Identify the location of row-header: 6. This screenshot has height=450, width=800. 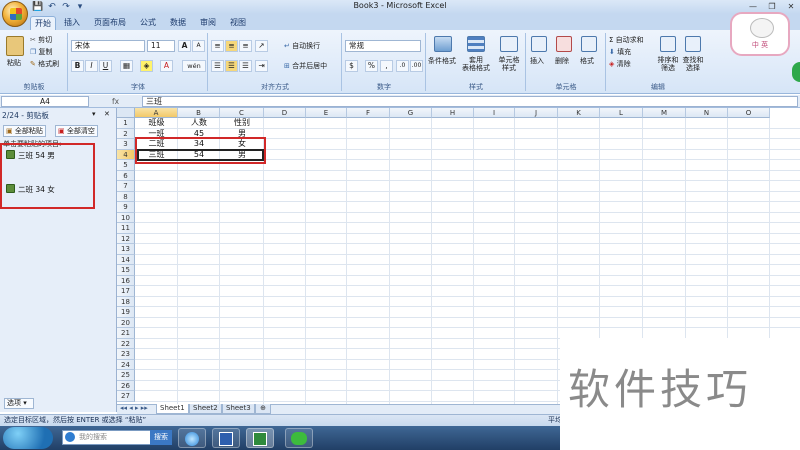
(126, 175).